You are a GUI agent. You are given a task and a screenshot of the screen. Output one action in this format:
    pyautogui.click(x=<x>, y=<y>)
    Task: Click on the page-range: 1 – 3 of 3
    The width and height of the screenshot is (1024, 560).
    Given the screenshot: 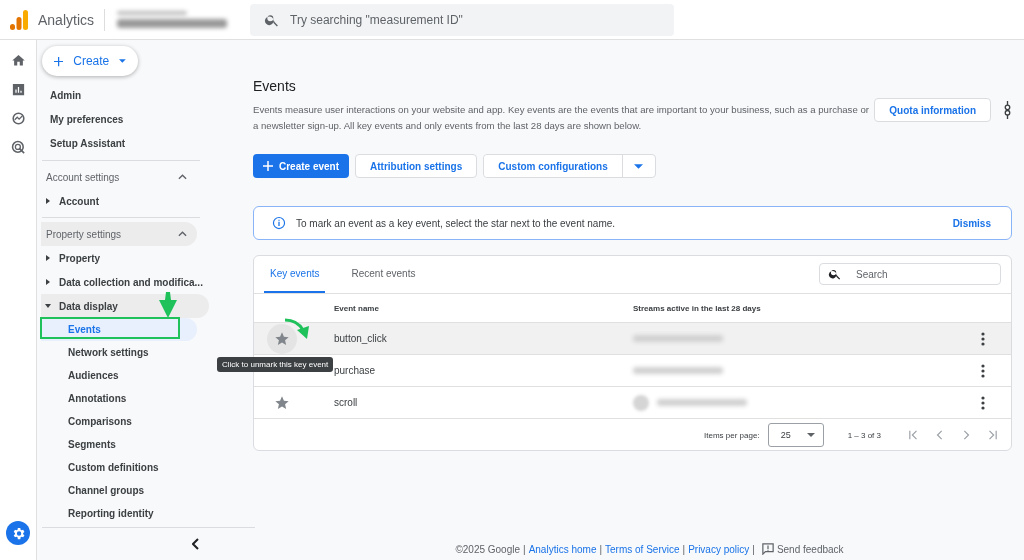 What is the action you would take?
    pyautogui.click(x=864, y=435)
    